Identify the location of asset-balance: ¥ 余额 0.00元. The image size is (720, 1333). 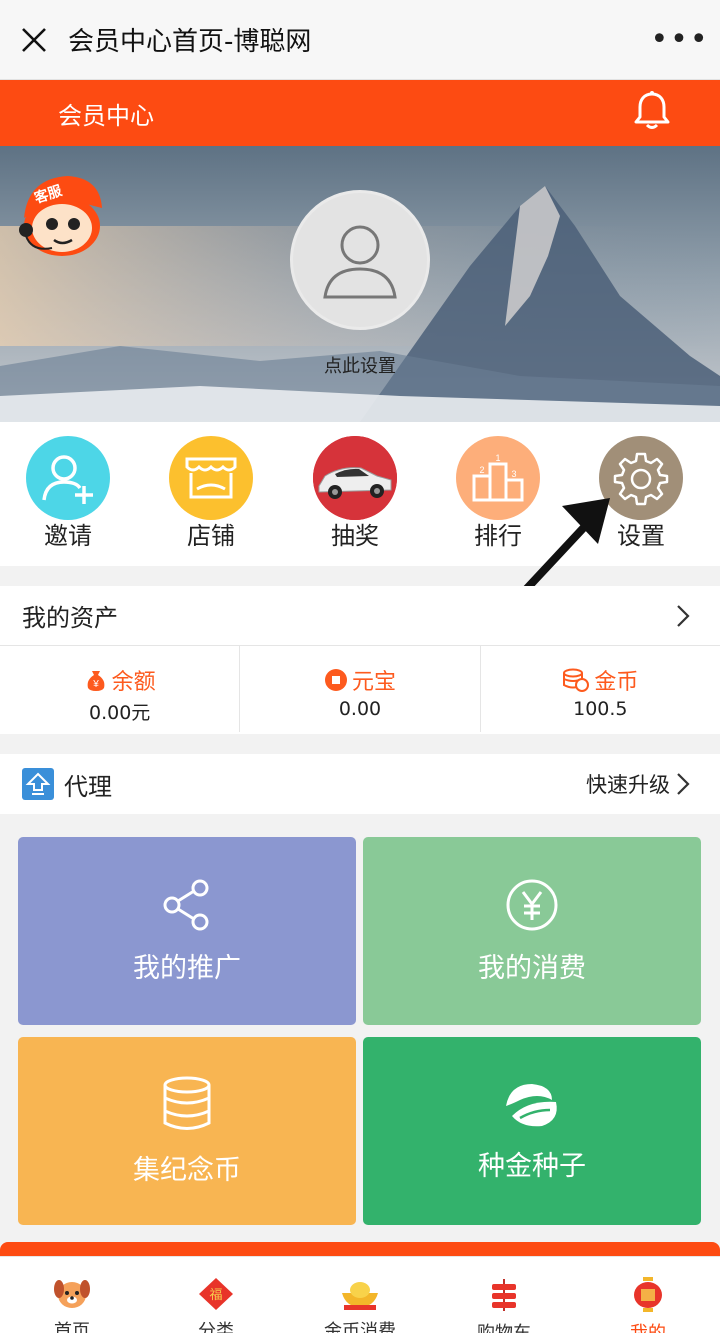
(120, 689).